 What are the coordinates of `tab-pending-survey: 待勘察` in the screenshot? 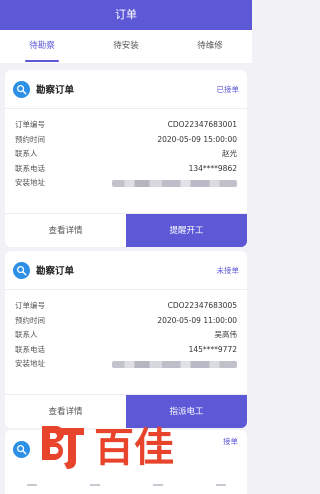 It's located at (42, 46).